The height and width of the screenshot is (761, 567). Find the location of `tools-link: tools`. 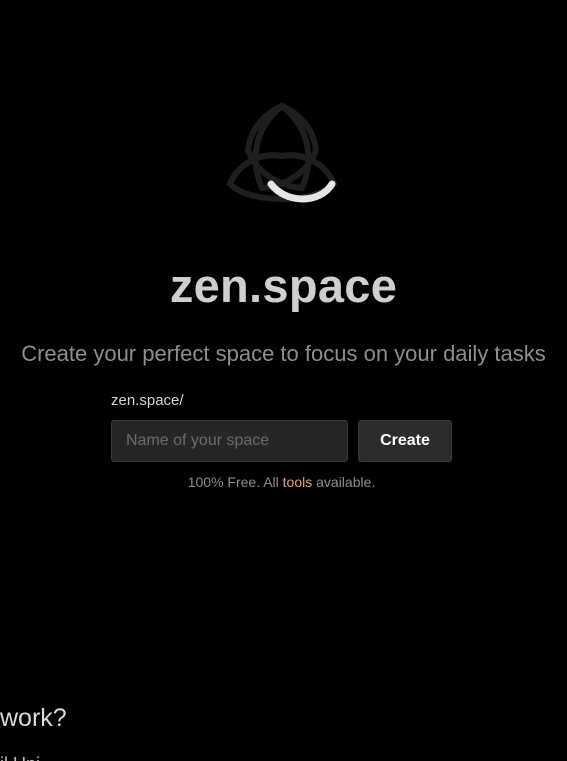

tools-link: tools is located at coordinates (298, 482).